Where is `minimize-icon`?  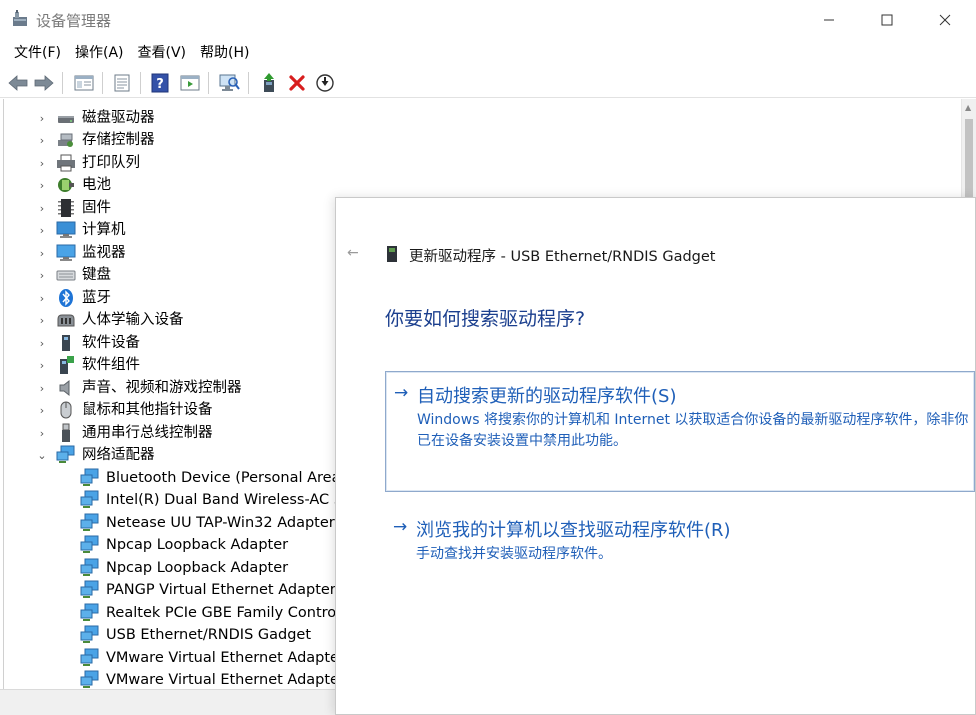
minimize-icon is located at coordinates (829, 20).